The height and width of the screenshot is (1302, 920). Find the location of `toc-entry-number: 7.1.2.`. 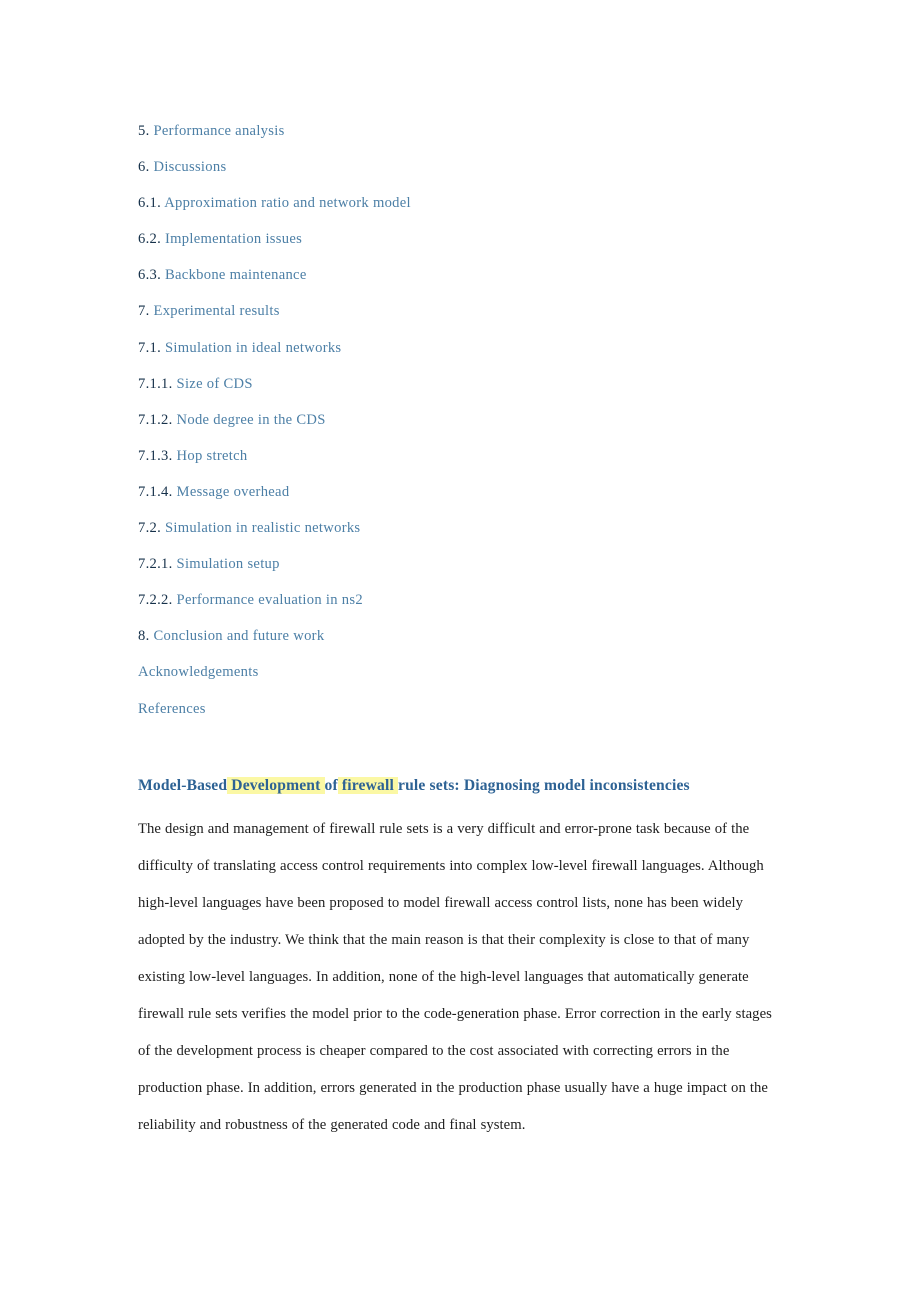

toc-entry-number: 7.1.2. is located at coordinates (155, 419).